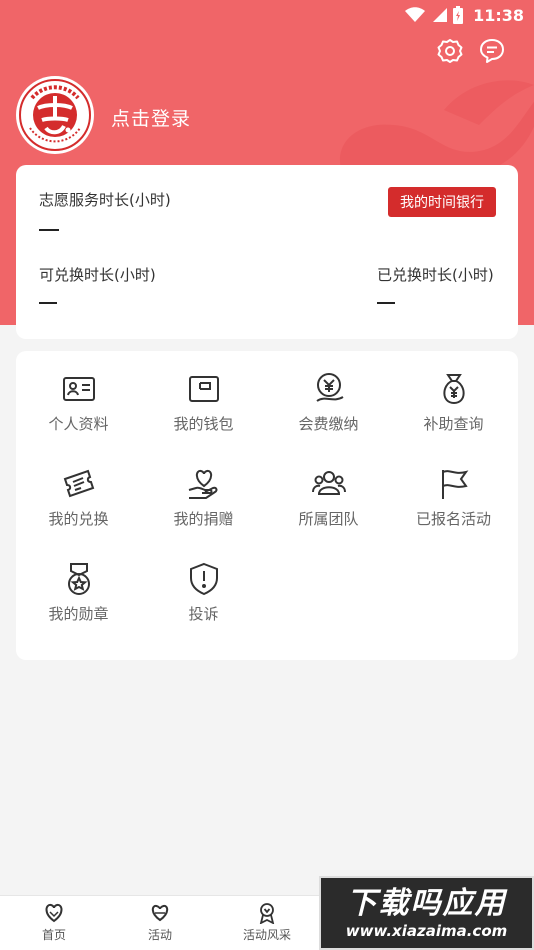 This screenshot has height=950, width=534. What do you see at coordinates (49, 230) in the screenshot?
I see `service-hours-value` at bounding box center [49, 230].